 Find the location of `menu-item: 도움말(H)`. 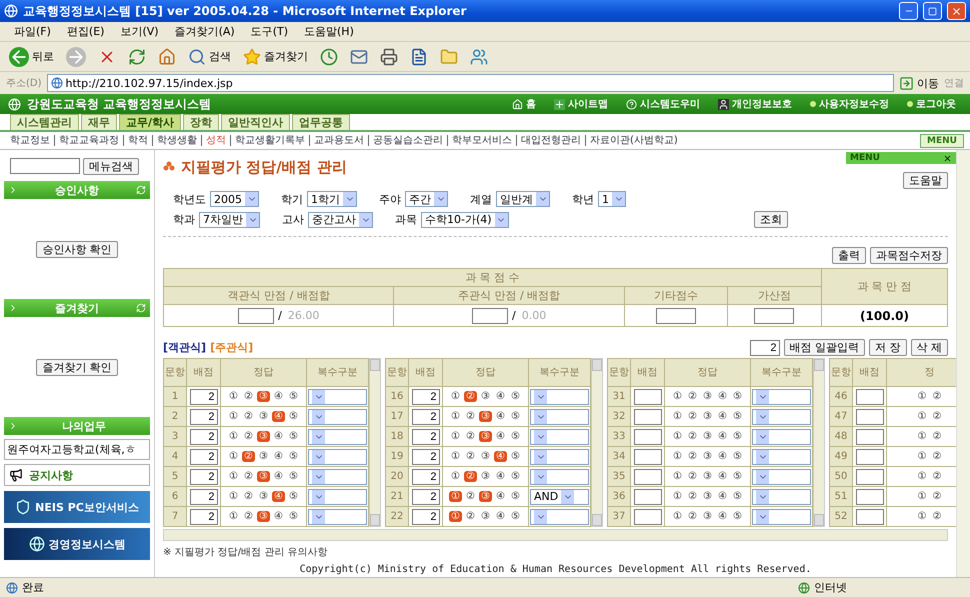

menu-item: 도움말(H) is located at coordinates (329, 31).